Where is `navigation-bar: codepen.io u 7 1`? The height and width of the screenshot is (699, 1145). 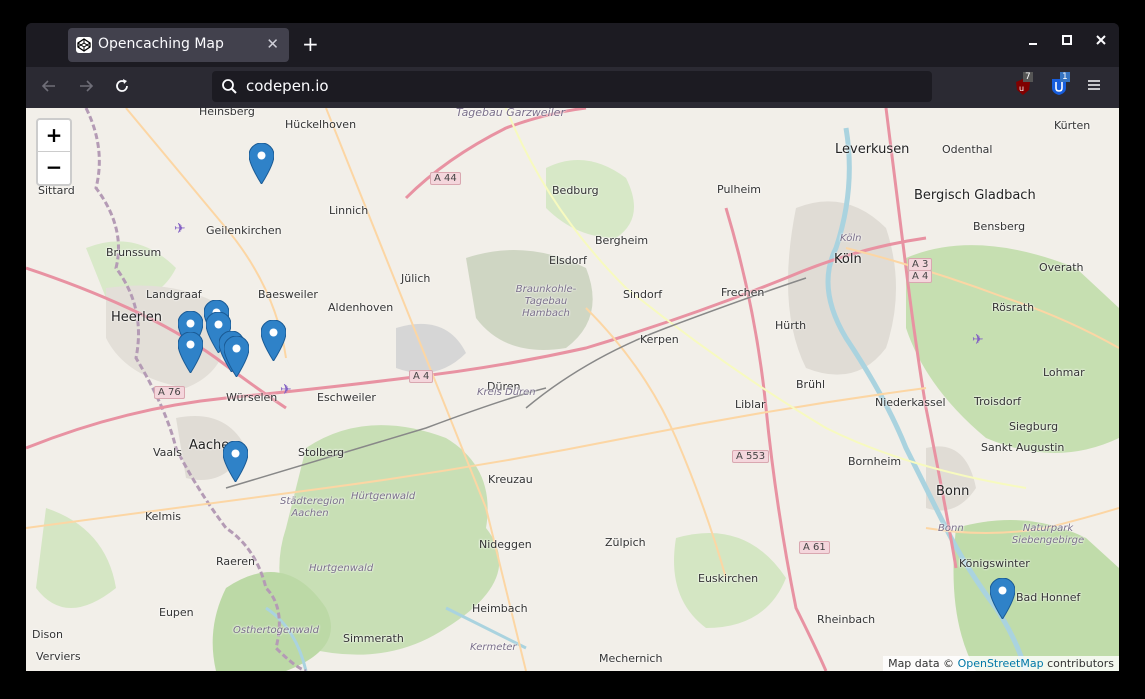
navigation-bar: codepen.io u 7 1 is located at coordinates (572, 87).